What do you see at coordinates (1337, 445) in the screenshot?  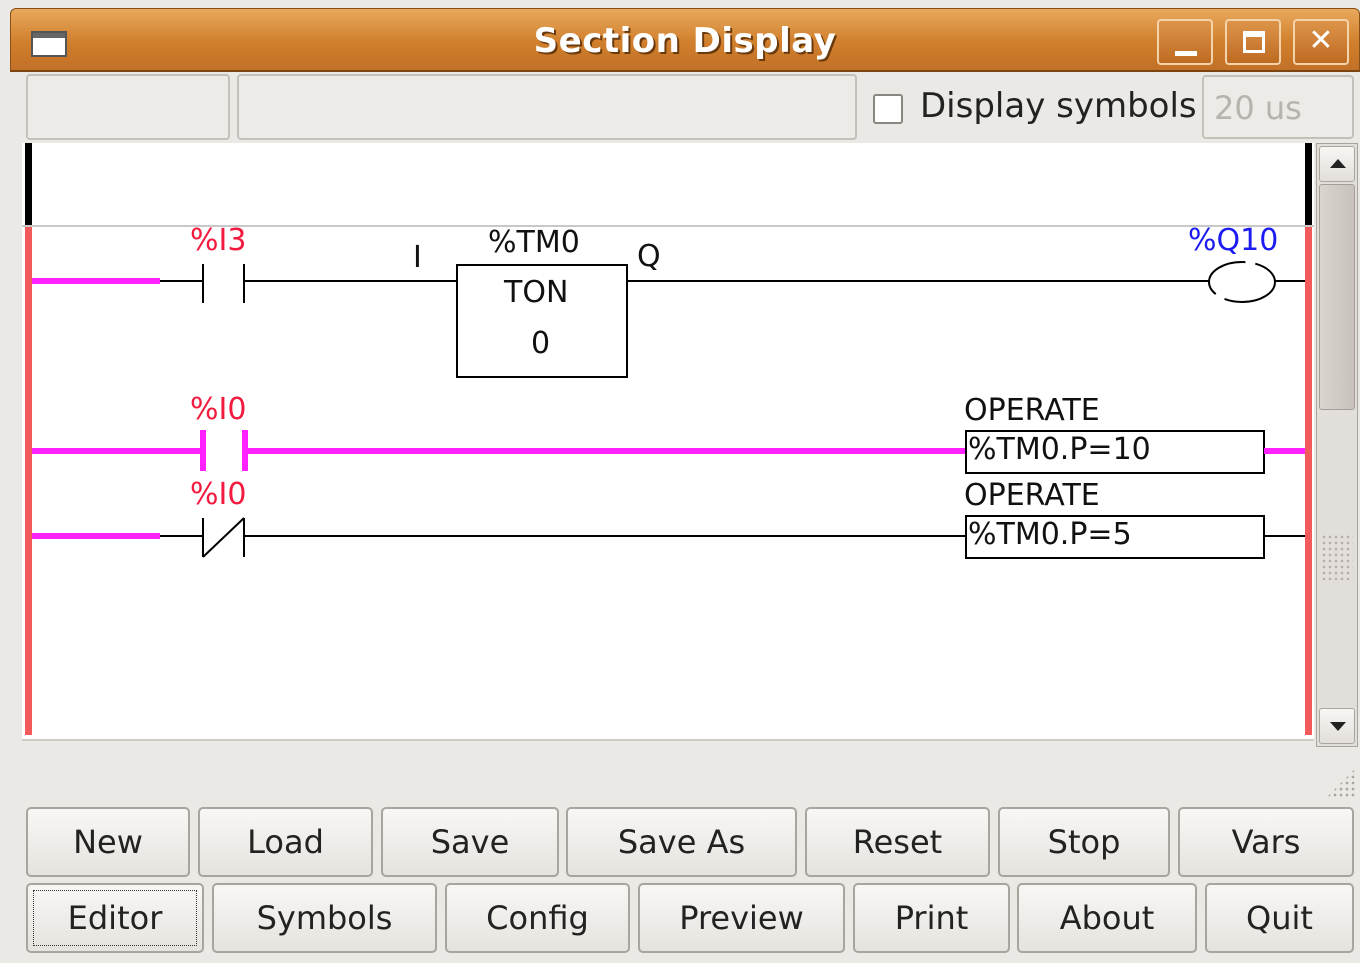 I see `vertical-scrollbar` at bounding box center [1337, 445].